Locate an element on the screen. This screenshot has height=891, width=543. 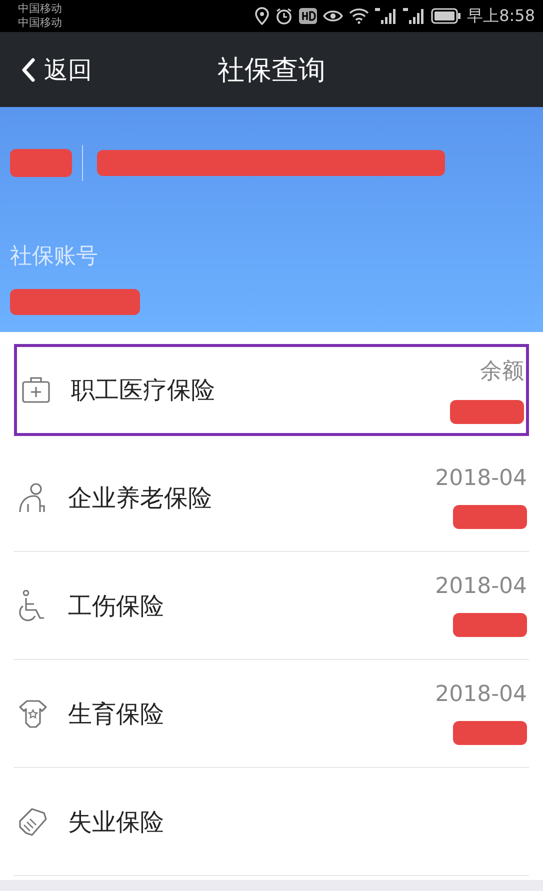
alarm-icon is located at coordinates (284, 16).